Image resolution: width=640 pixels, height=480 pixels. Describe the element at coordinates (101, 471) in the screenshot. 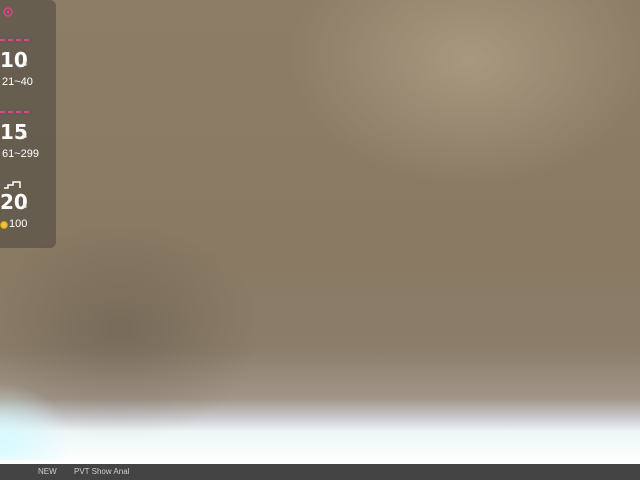

I see `tab-pvt-show: PVT Show Anal` at that location.